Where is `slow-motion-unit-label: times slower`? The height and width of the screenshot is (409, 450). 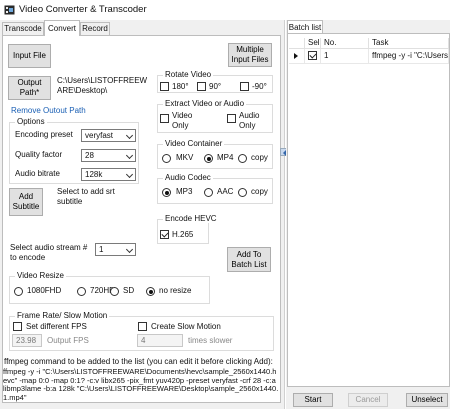 slow-motion-unit-label: times slower is located at coordinates (210, 340).